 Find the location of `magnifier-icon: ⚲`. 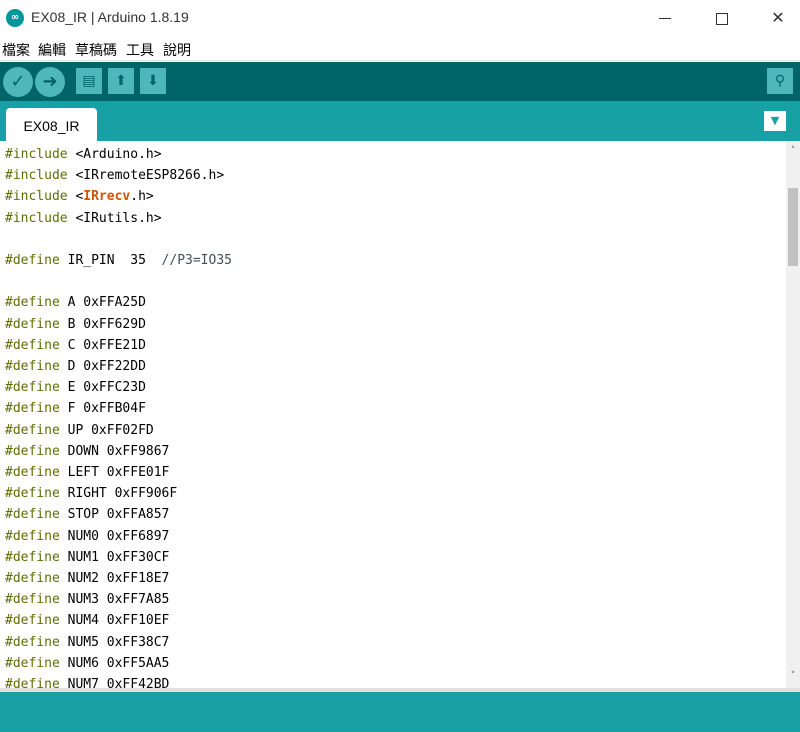

magnifier-icon: ⚲ is located at coordinates (780, 81).